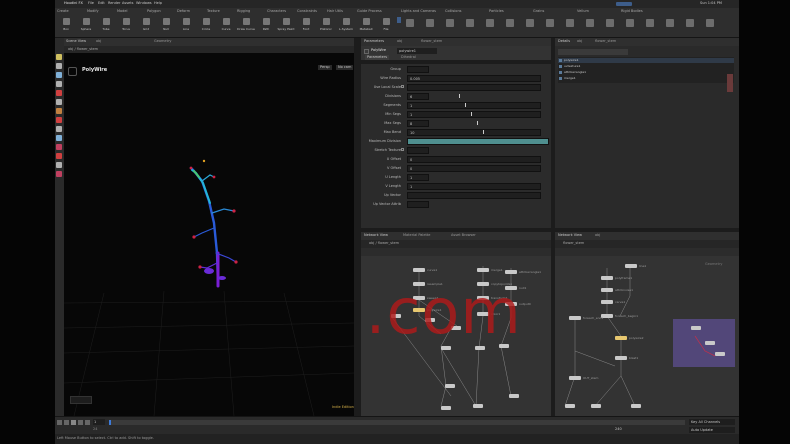 The width and height of the screenshot is (790, 444). Describe the element at coordinates (66, 27) in the screenshot. I see `shelf-tool: Box` at that location.